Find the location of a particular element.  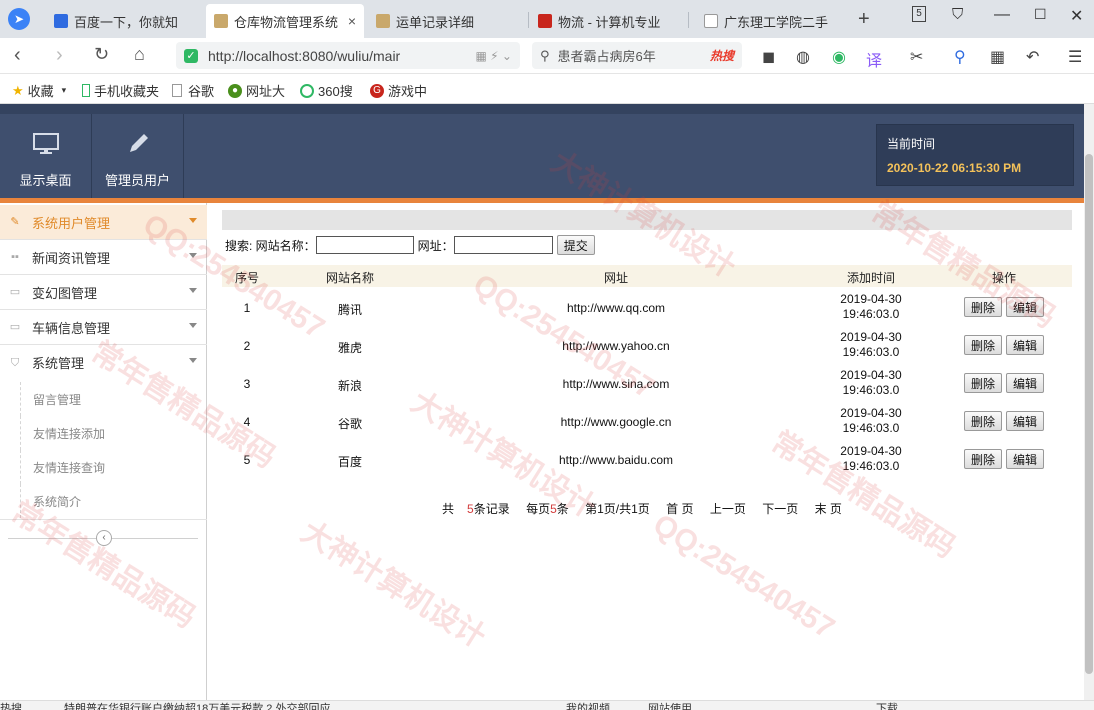

collapse-sidebar-icon: ‹ is located at coordinates (104, 538).